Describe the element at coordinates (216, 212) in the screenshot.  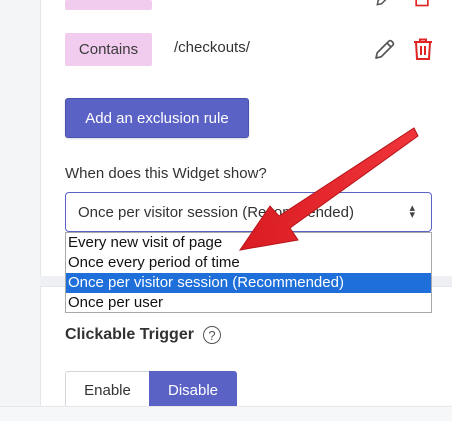
I see `select-value: Once per visitor session (Recommended)` at that location.